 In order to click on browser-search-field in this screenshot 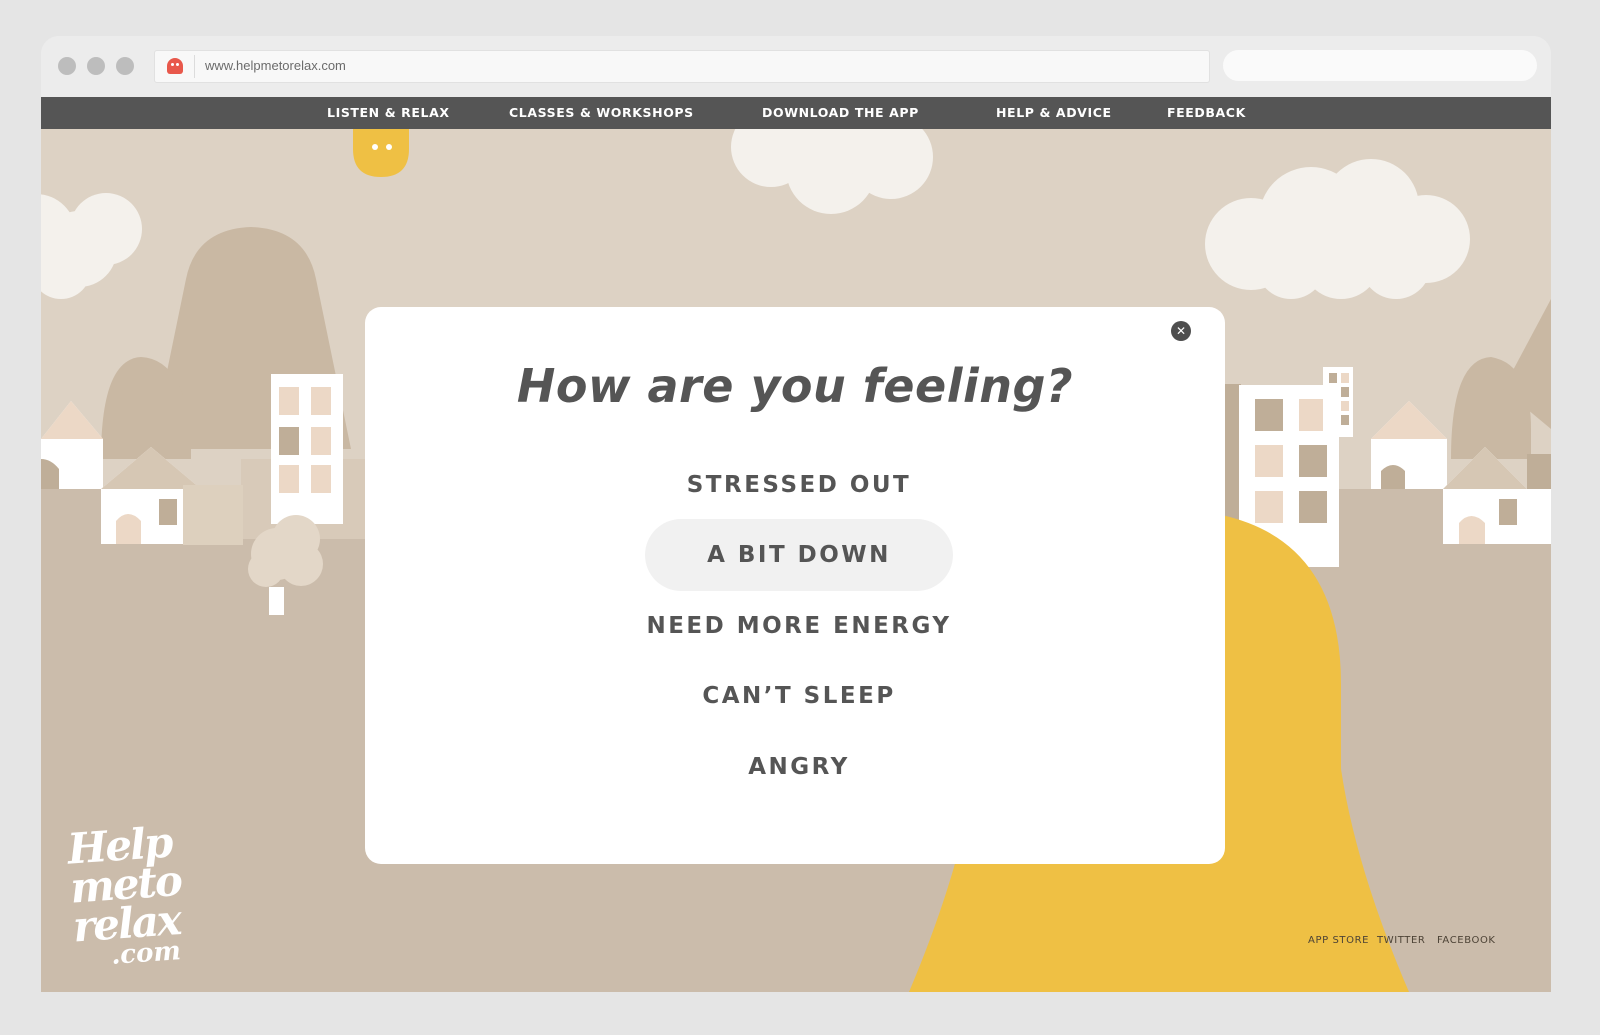, I will do `click(1380, 65)`.